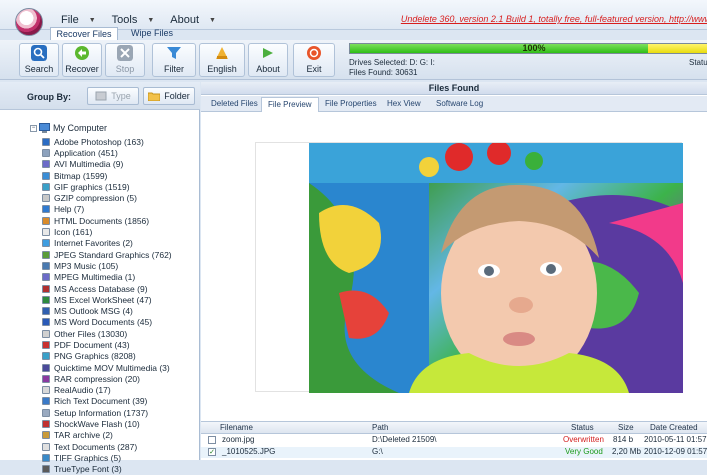 The height and width of the screenshot is (475, 707). Describe the element at coordinates (82, 69) in the screenshot. I see `recover-button-label: Recover` at that location.